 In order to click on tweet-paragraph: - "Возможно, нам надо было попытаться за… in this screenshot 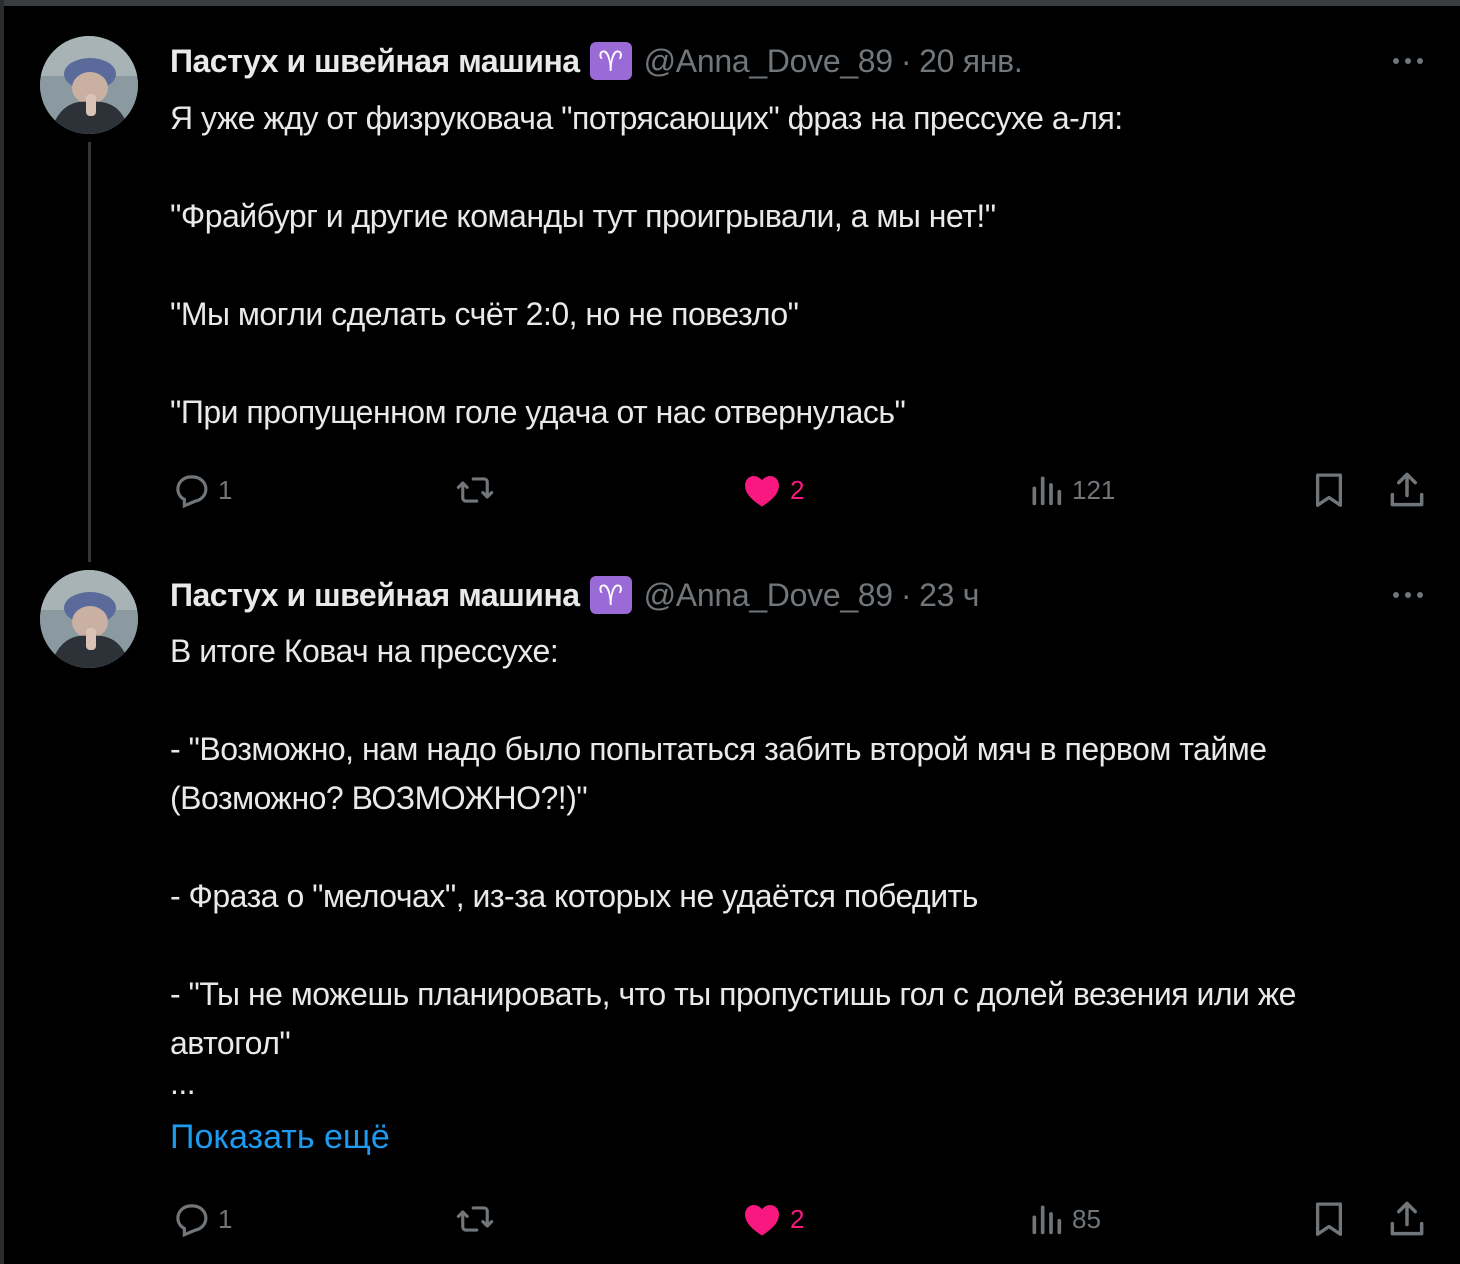, I will do `click(722, 773)`.